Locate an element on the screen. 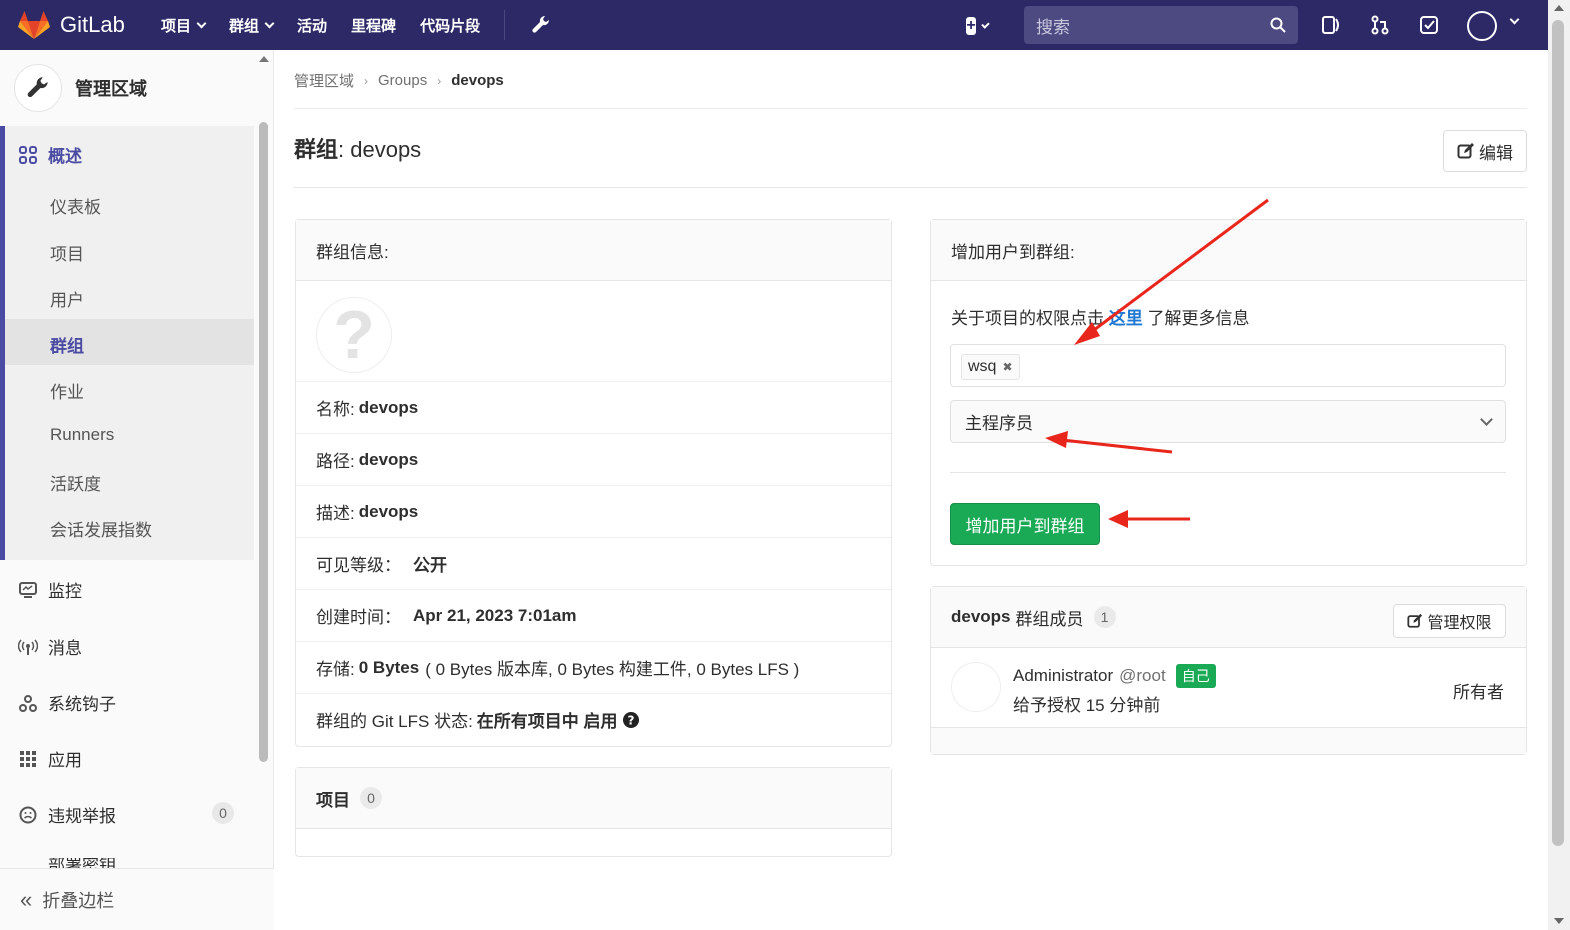 This screenshot has height=930, width=1570. sidebar-scrollbar is located at coordinates (263, 442).